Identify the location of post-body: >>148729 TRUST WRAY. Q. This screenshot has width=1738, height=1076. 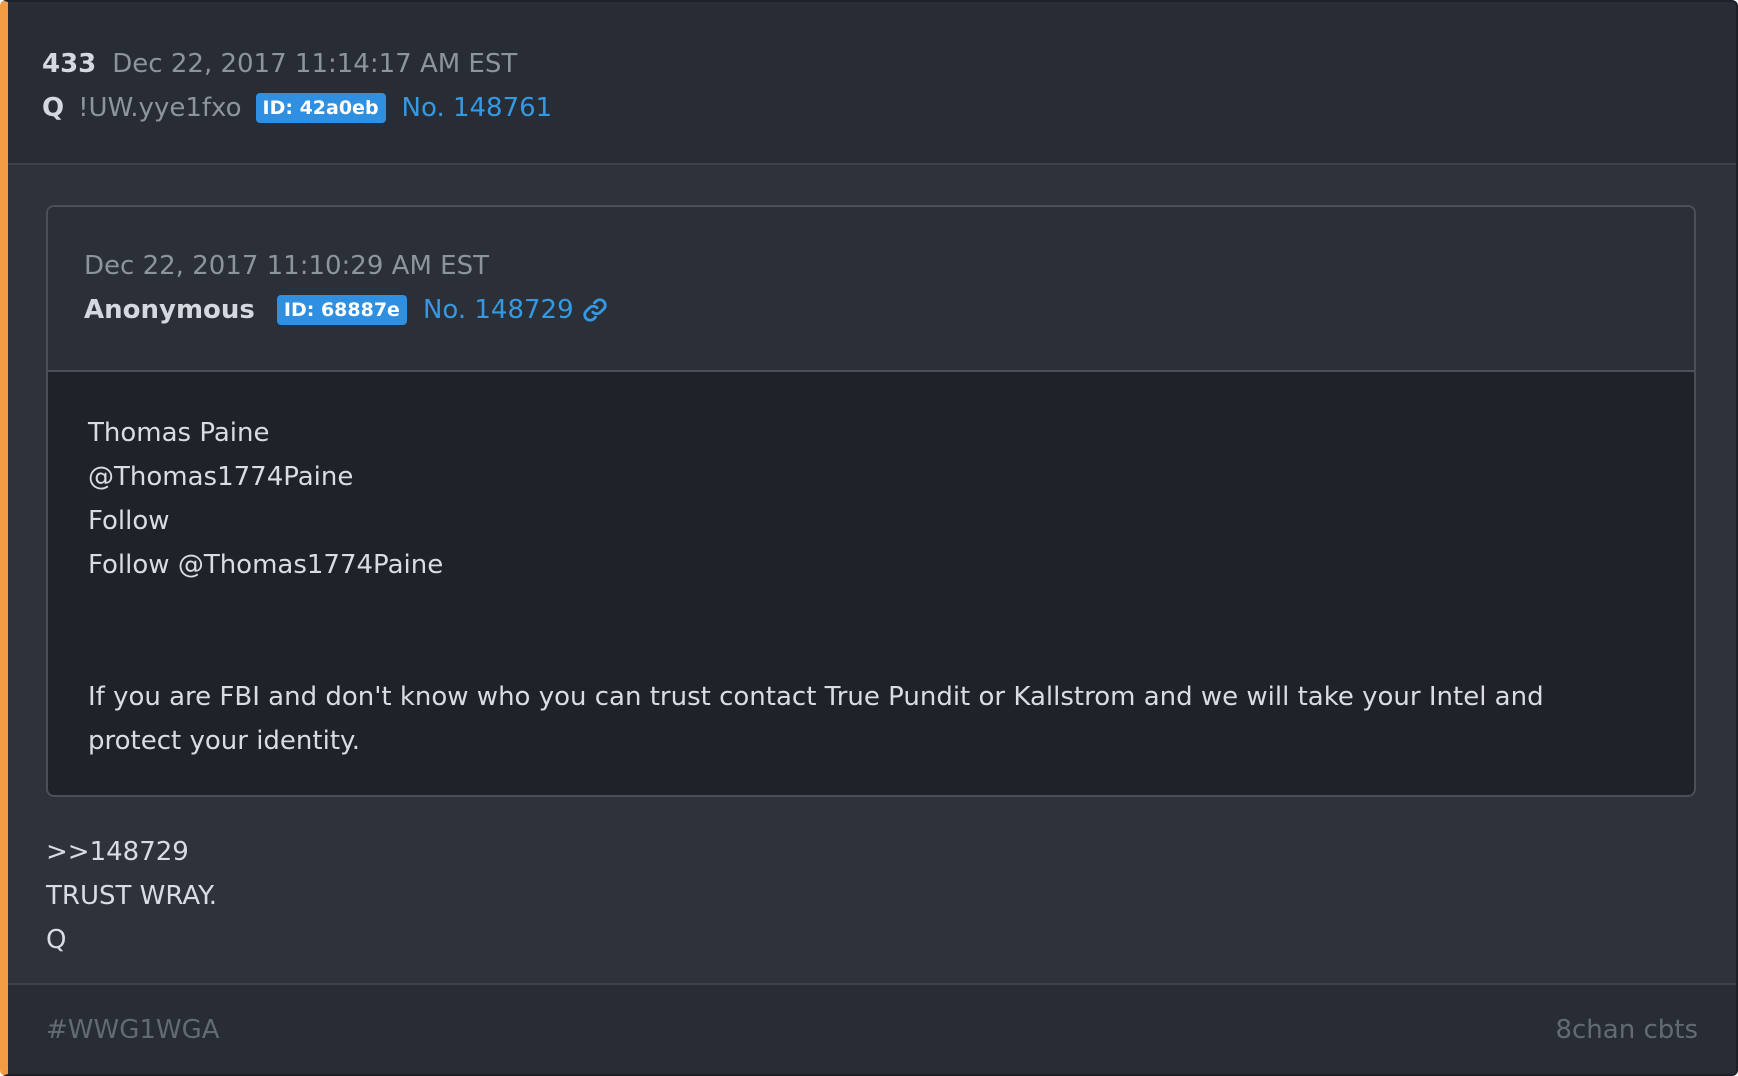
(131, 896).